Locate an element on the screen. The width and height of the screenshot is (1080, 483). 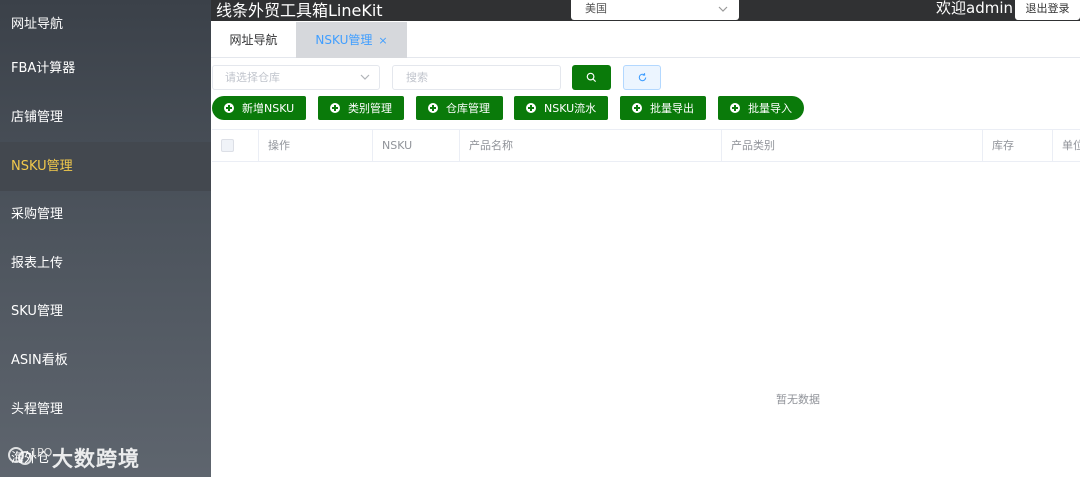
sidebar-item-purchase-management: 采购管理 is located at coordinates (105, 214).